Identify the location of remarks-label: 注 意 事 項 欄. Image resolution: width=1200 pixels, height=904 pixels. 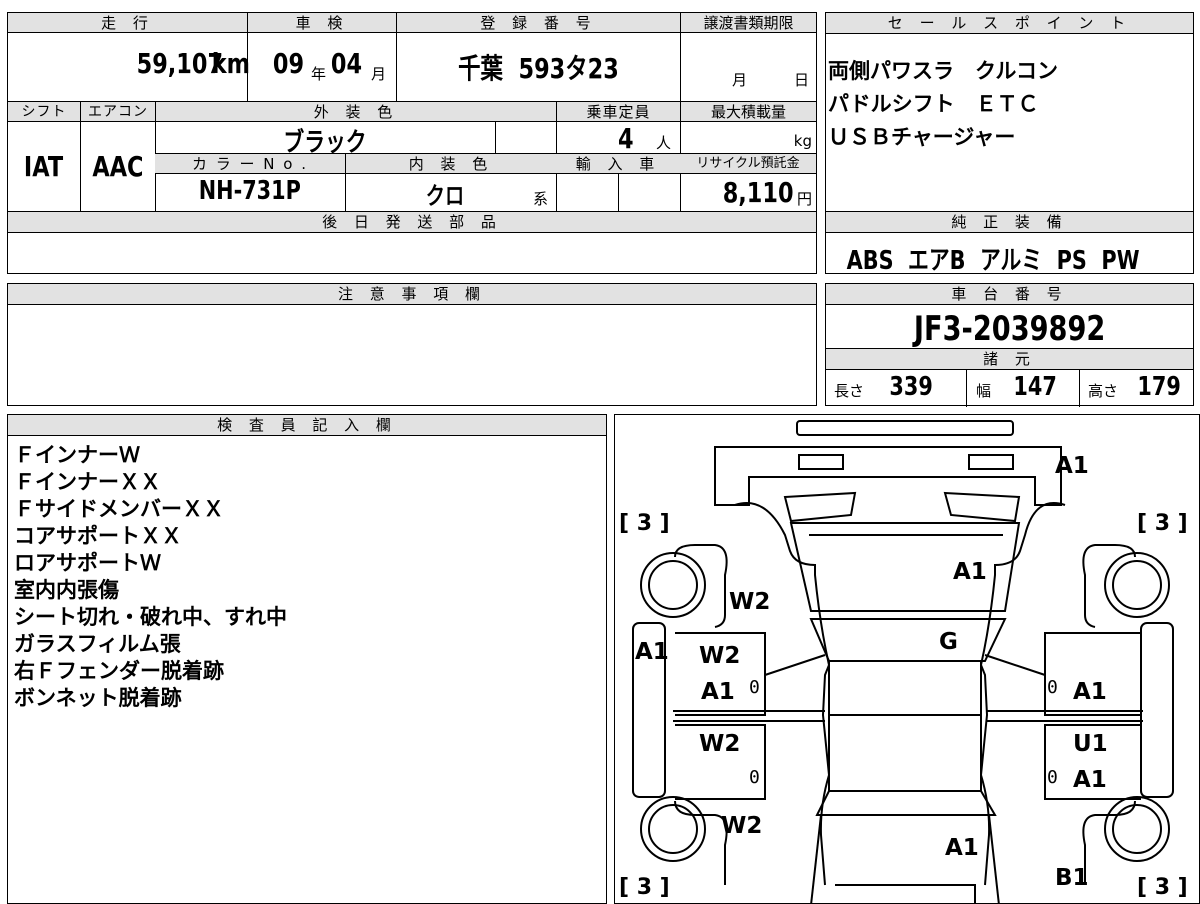
(412, 294).